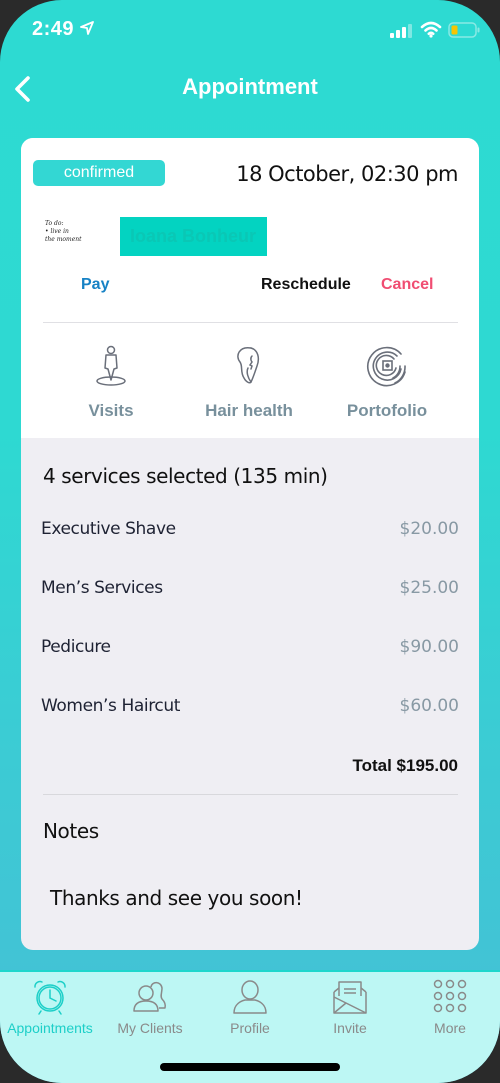  What do you see at coordinates (111, 410) in the screenshot?
I see `visits-label: Visits` at bounding box center [111, 410].